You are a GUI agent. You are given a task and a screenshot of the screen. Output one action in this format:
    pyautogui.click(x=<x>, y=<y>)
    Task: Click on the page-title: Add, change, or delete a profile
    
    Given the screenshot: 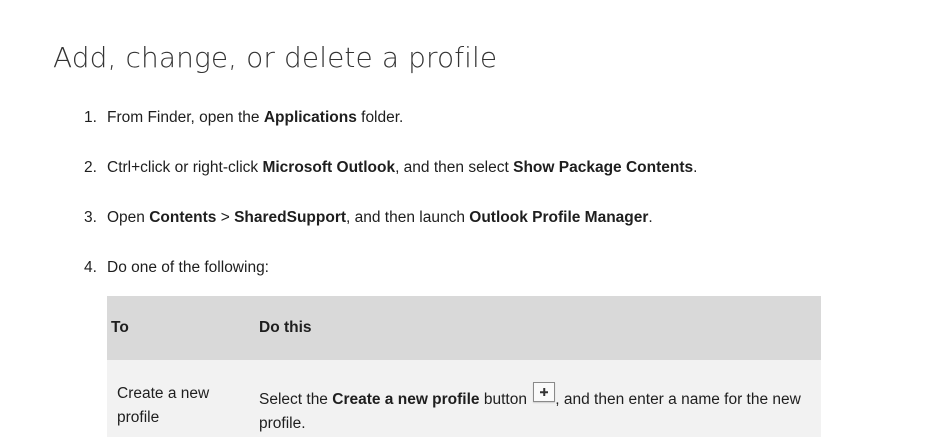 What is the action you would take?
    pyautogui.click(x=275, y=57)
    